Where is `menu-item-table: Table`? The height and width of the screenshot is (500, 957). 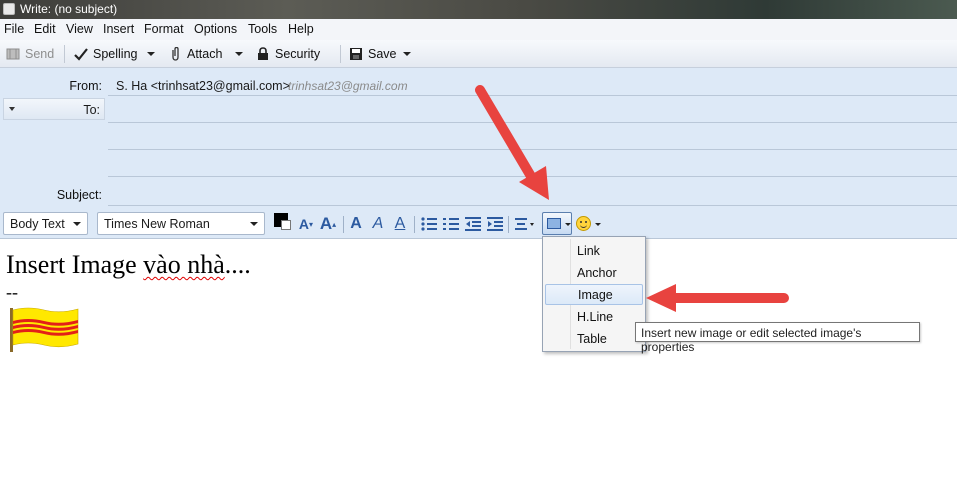 menu-item-table: Table is located at coordinates (594, 339).